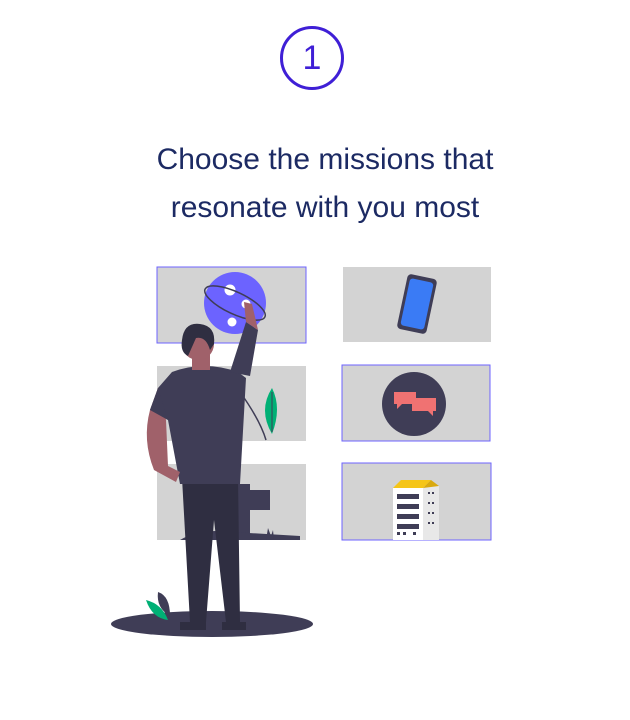 This screenshot has height=720, width=630. I want to click on building-icon, so click(416, 510).